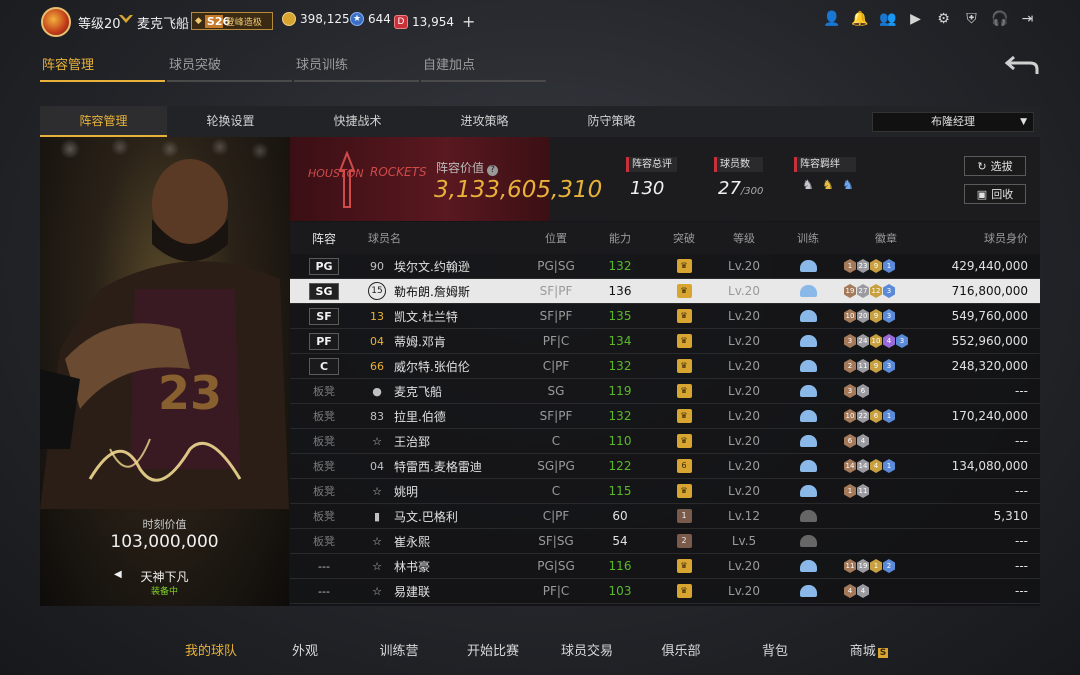 This screenshot has width=1080, height=675. Describe the element at coordinates (995, 194) in the screenshot. I see `recycle-button: ▣ 回收` at that location.